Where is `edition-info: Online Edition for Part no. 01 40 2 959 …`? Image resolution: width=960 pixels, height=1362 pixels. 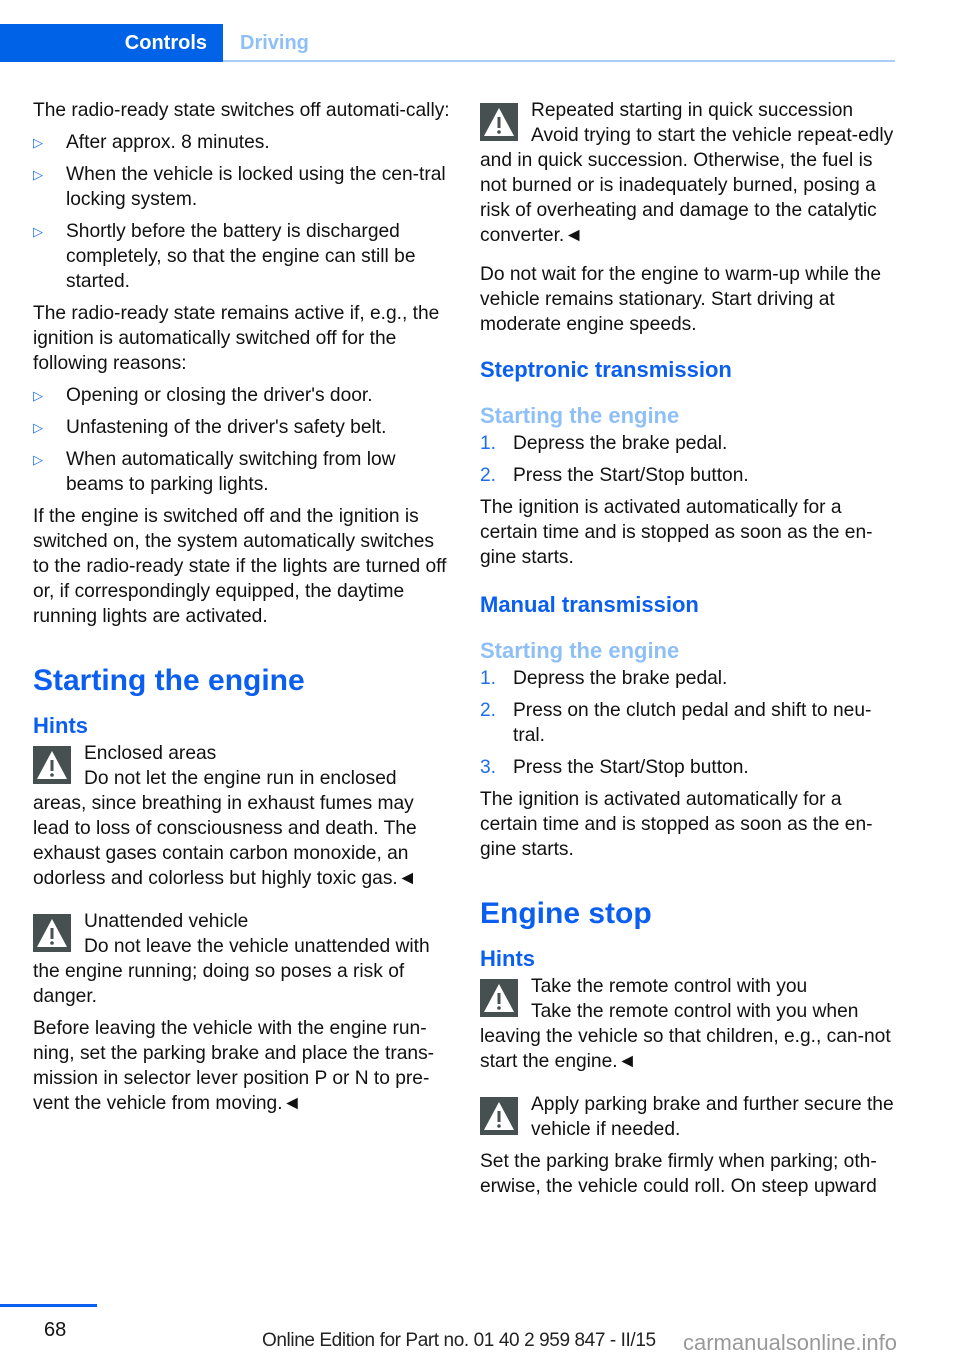
edition-info: Online Edition for Part no. 01 40 2 959 … is located at coordinates (459, 1340).